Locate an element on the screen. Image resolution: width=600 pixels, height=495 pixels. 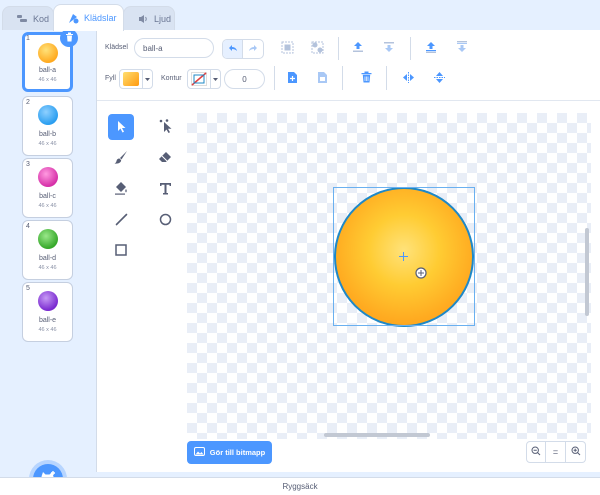
paste-button is located at coordinates (322, 78).